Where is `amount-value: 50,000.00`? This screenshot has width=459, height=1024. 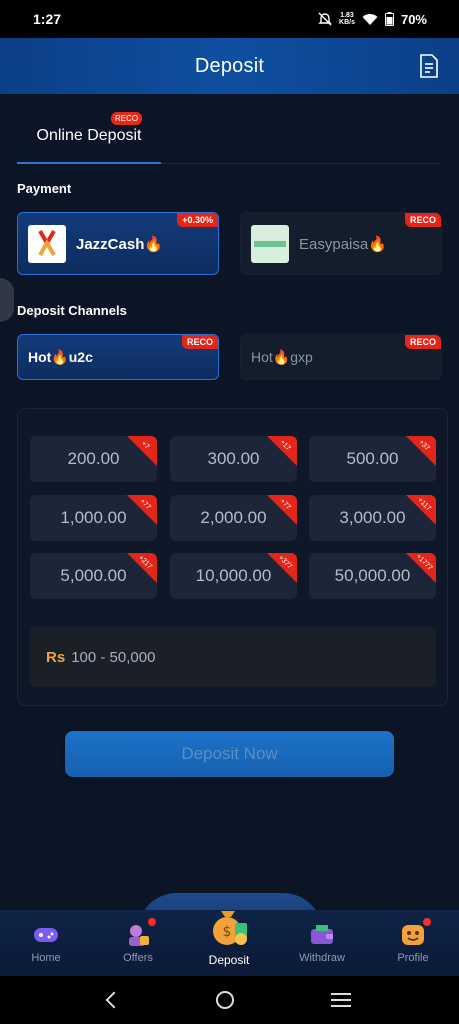
amount-value: 50,000.00 is located at coordinates (372, 575).